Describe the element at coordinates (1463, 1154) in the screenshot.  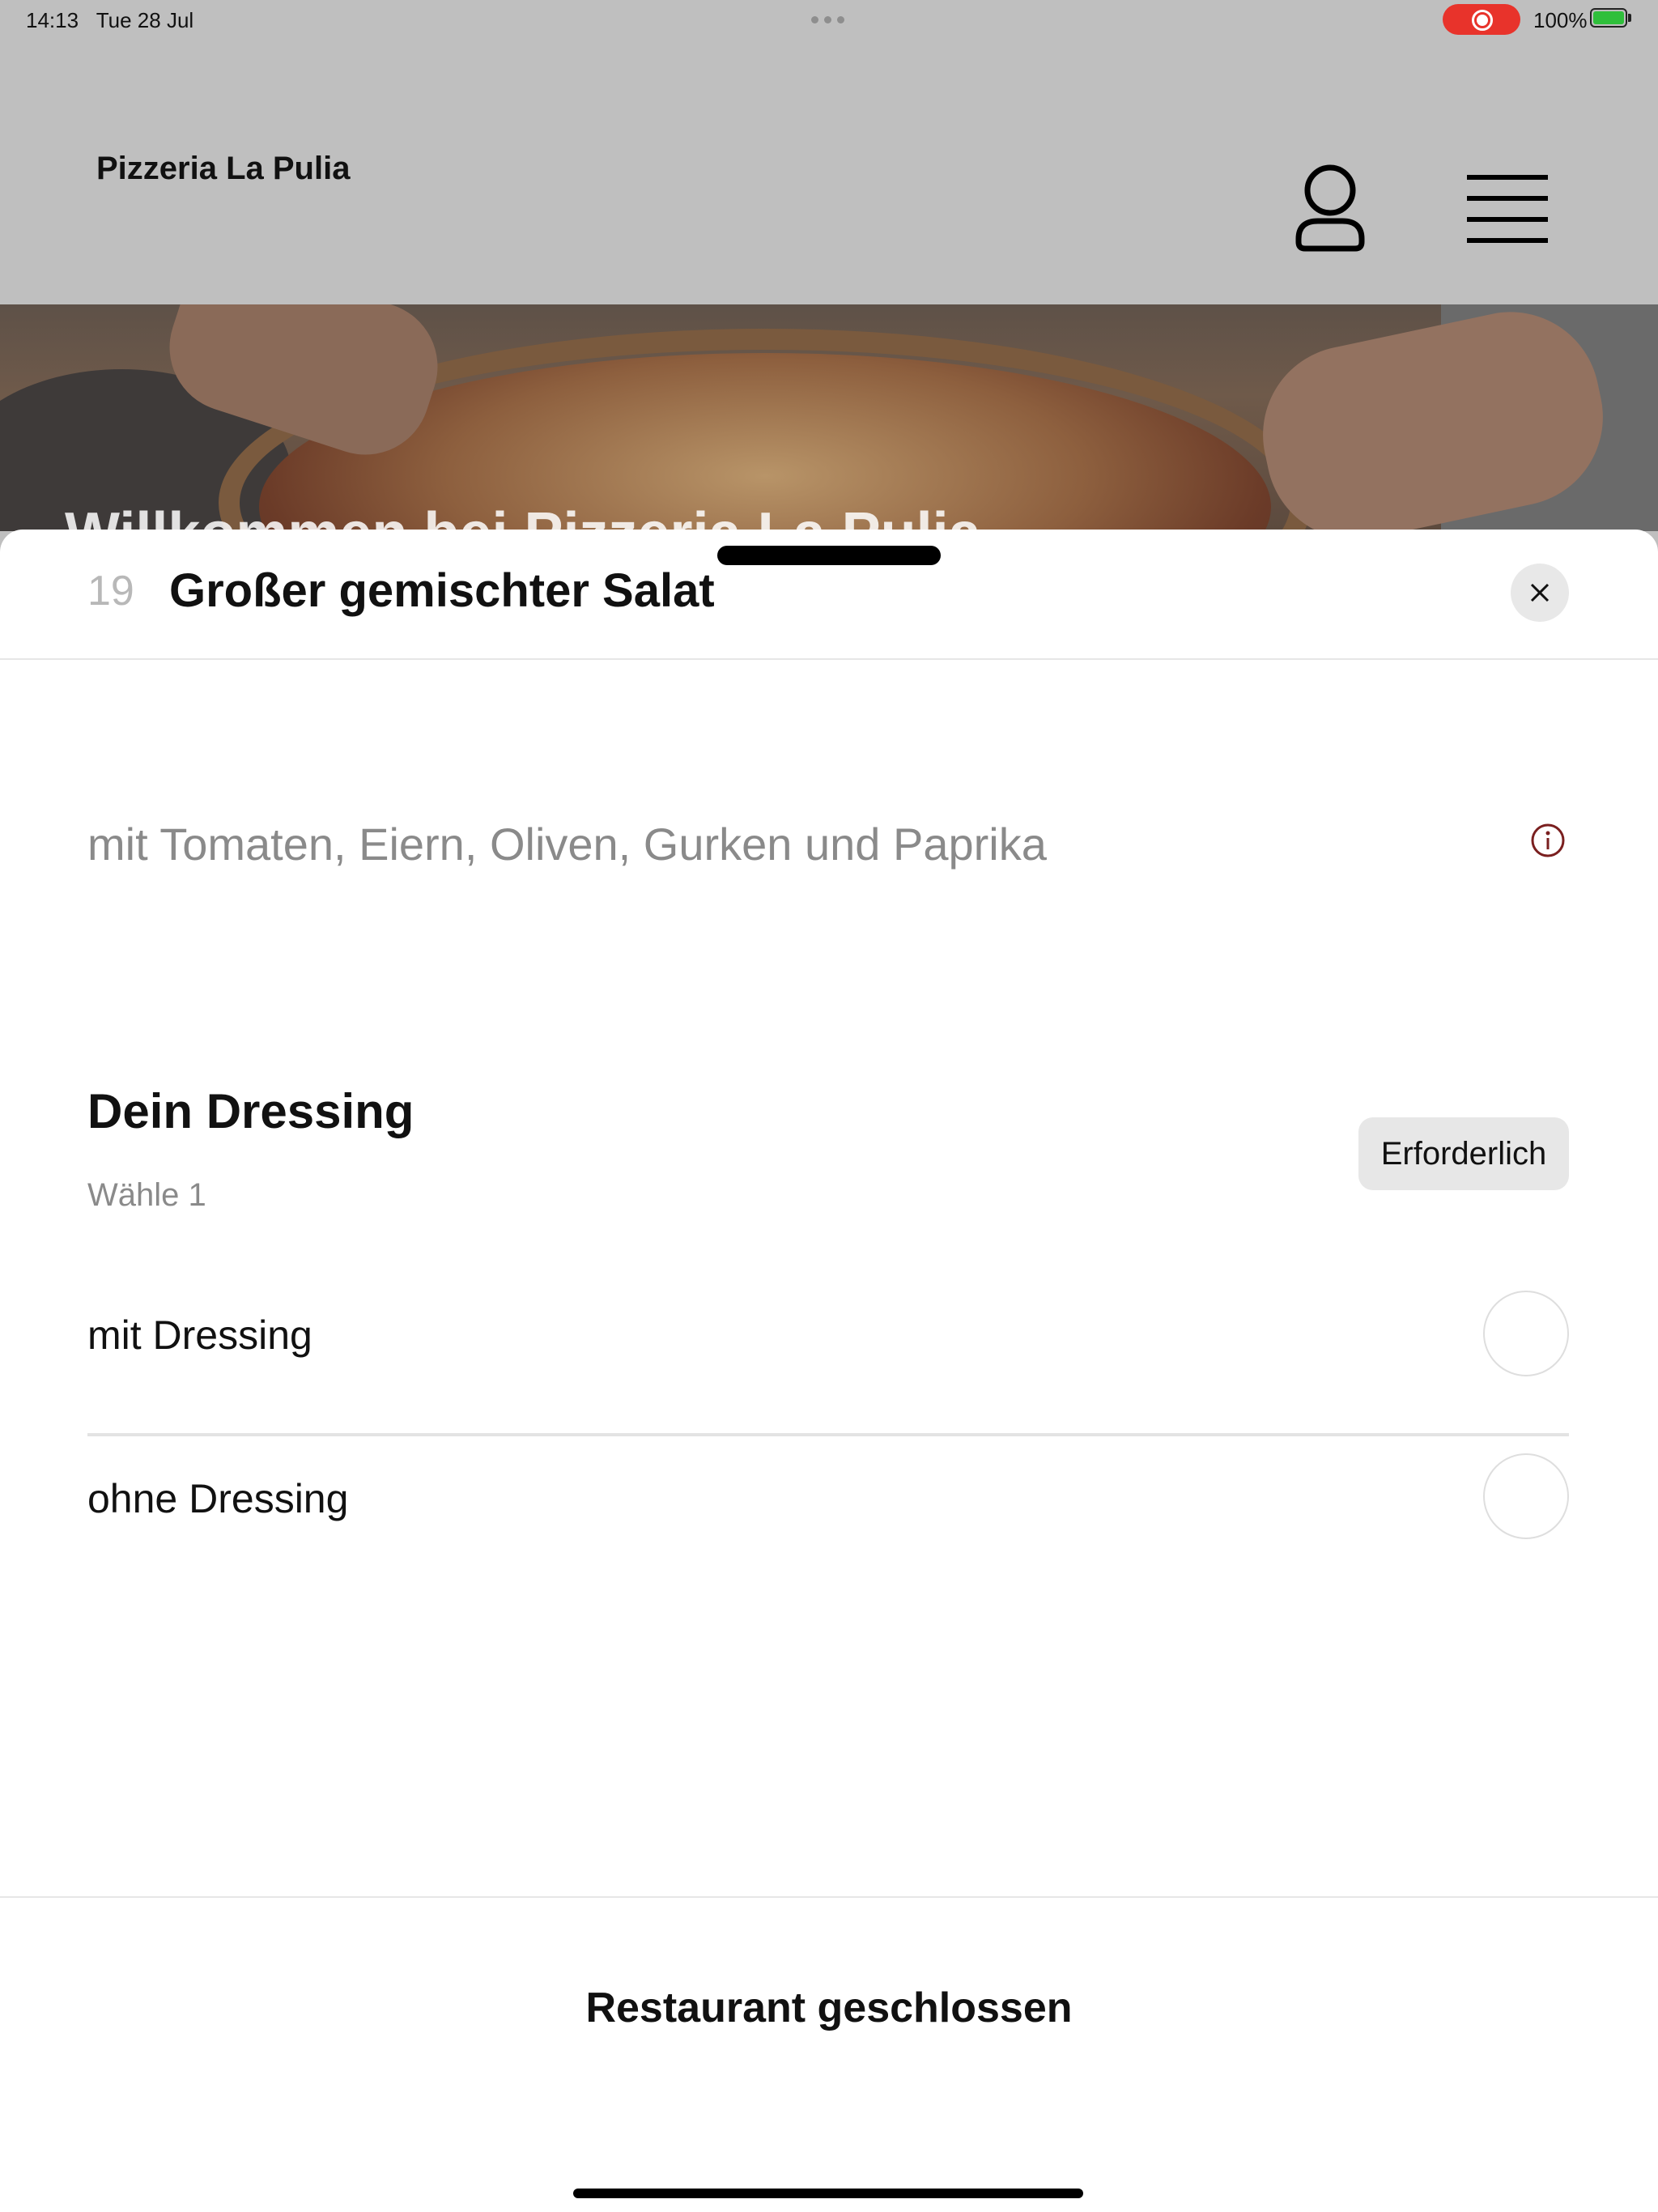
I see `required-badge: Erforderlich` at that location.